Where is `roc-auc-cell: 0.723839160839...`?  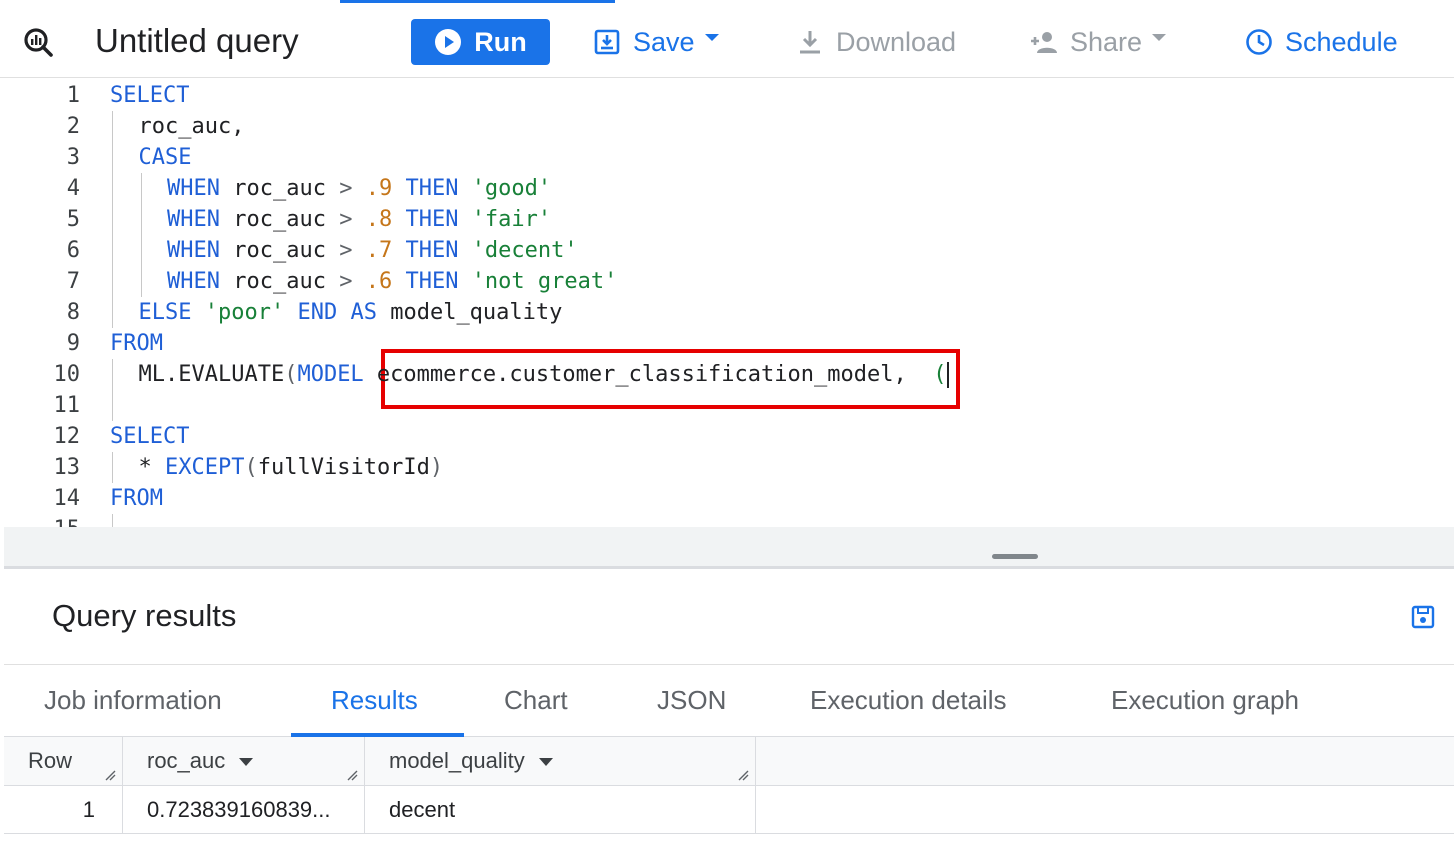 roc-auc-cell: 0.723839160839... is located at coordinates (244, 809).